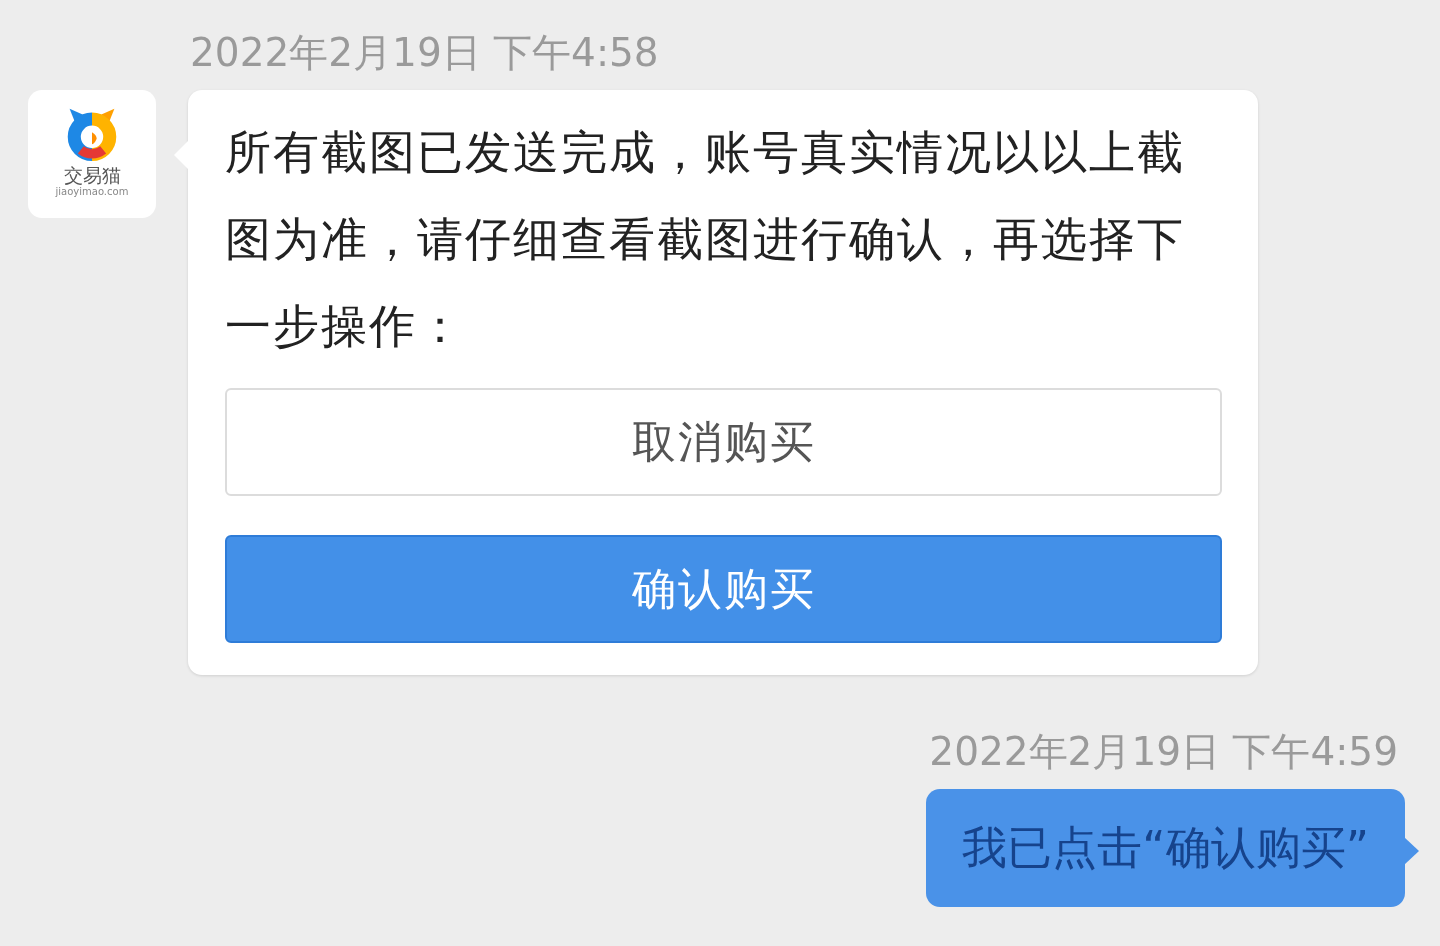 The width and height of the screenshot is (1440, 946). I want to click on avatar-site: jiaoyimao.com, so click(92, 192).